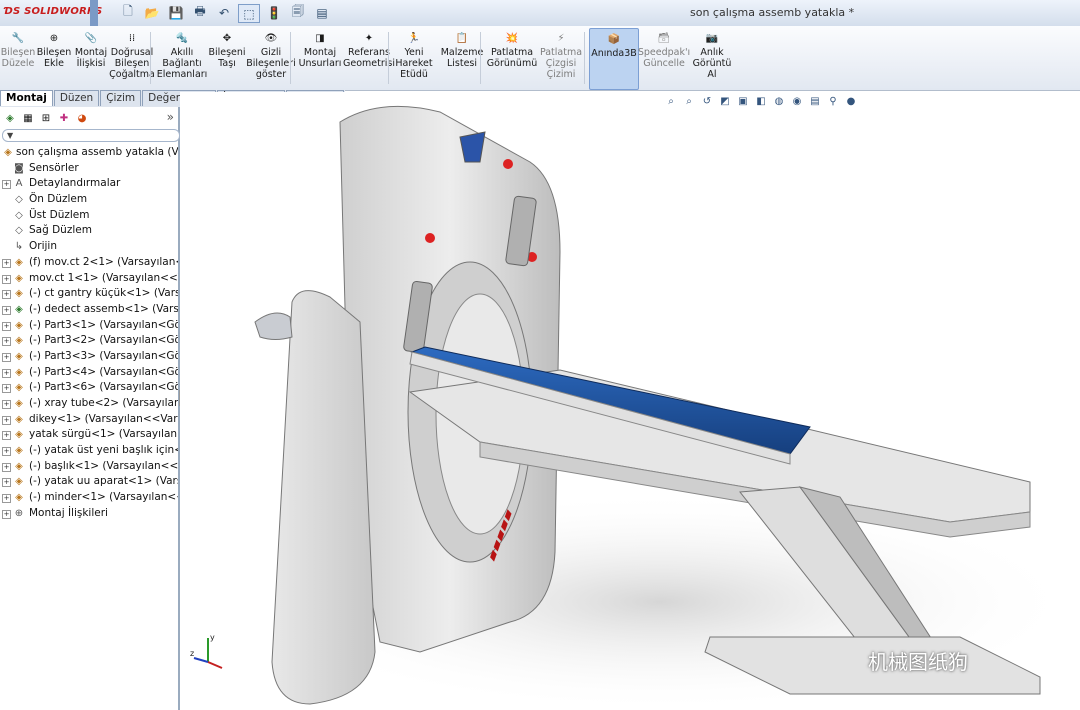  Describe the element at coordinates (91, 58) in the screenshot. I see `ribbon-button: 📎 Montaj İlişkisi` at that location.